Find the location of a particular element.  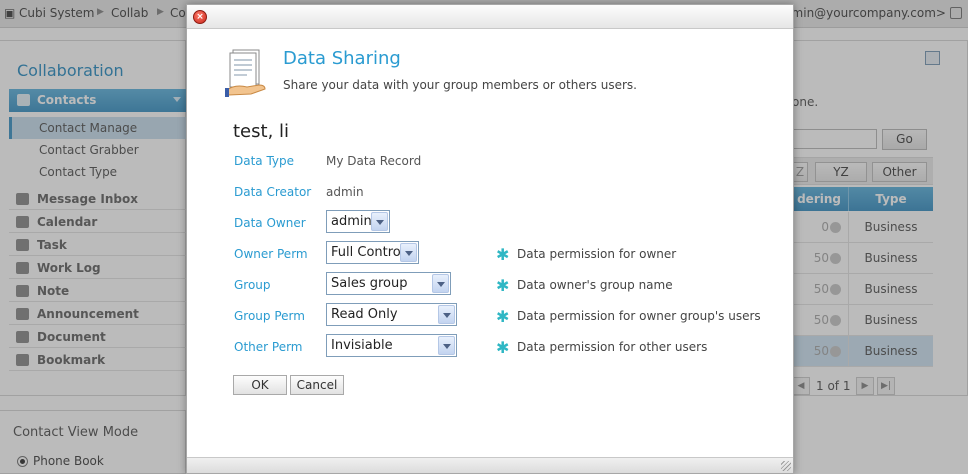

data-creator-value: admin is located at coordinates (345, 192).